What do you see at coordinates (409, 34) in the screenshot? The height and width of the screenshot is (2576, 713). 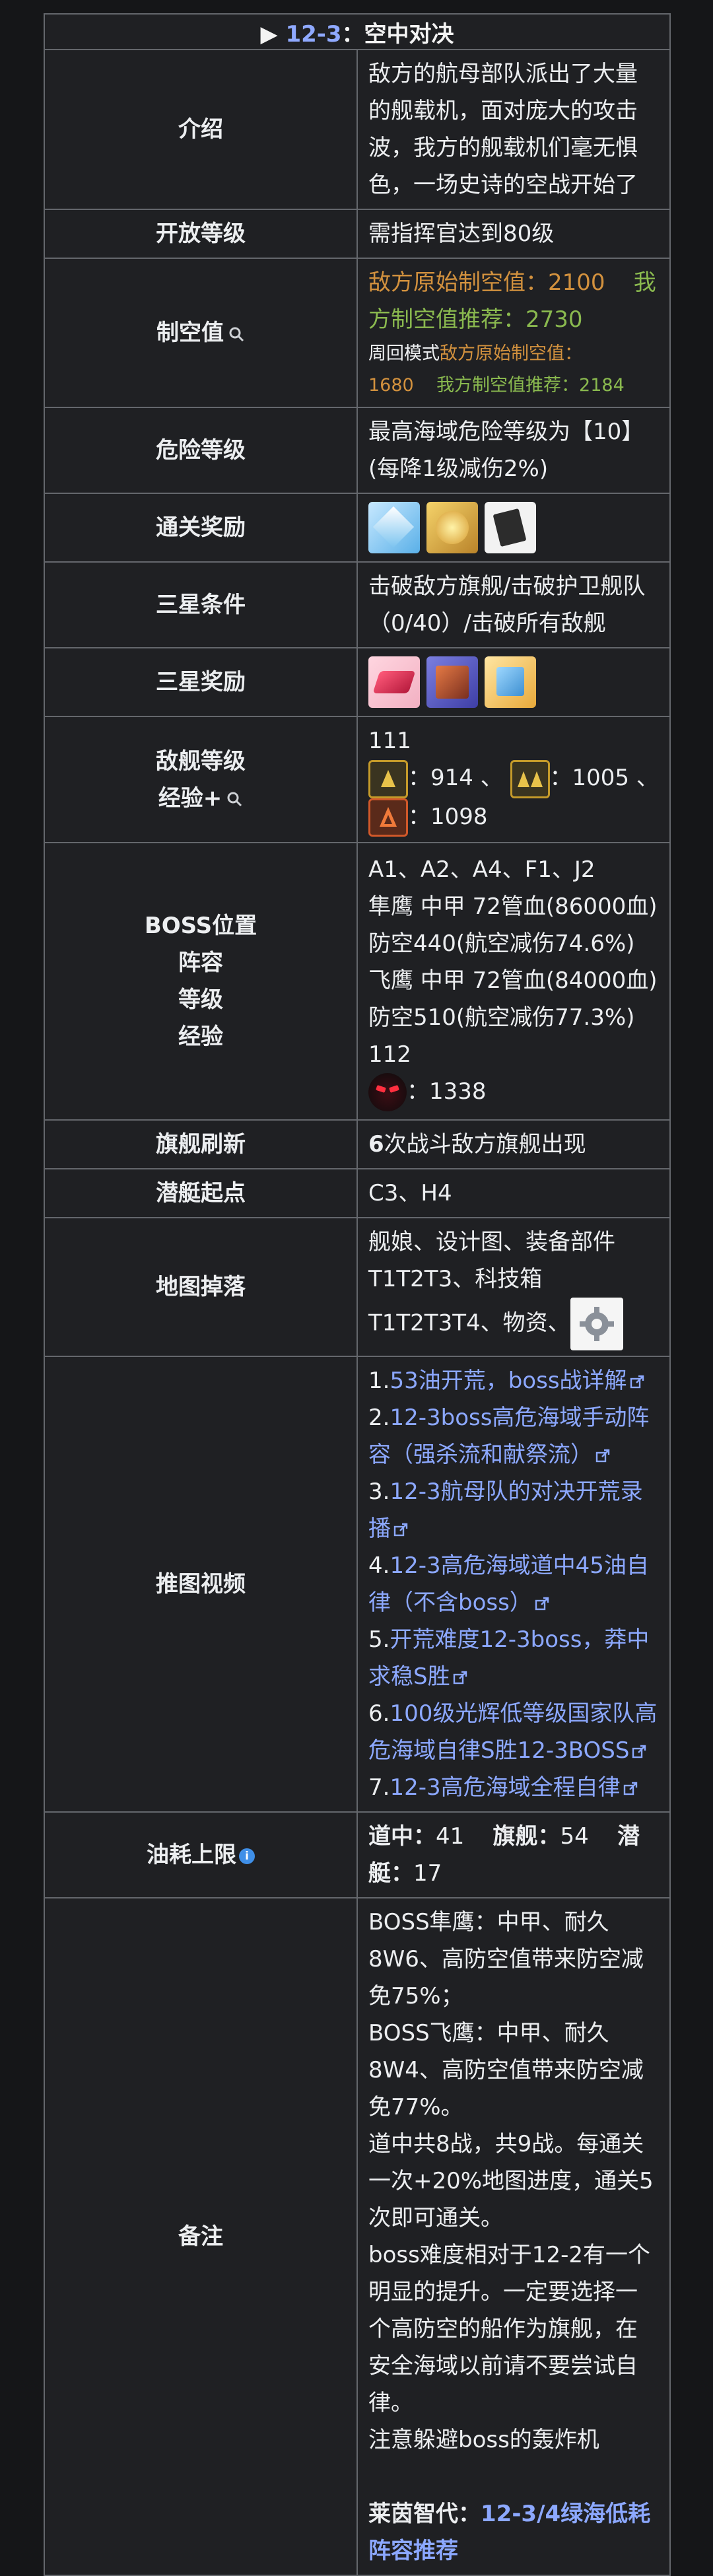 I see `stage-name: 空中对决` at bounding box center [409, 34].